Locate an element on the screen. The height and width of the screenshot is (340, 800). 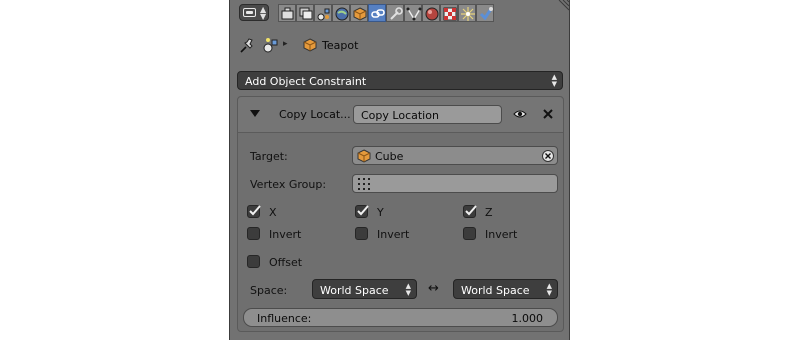
eye-icon is located at coordinates (520, 114).